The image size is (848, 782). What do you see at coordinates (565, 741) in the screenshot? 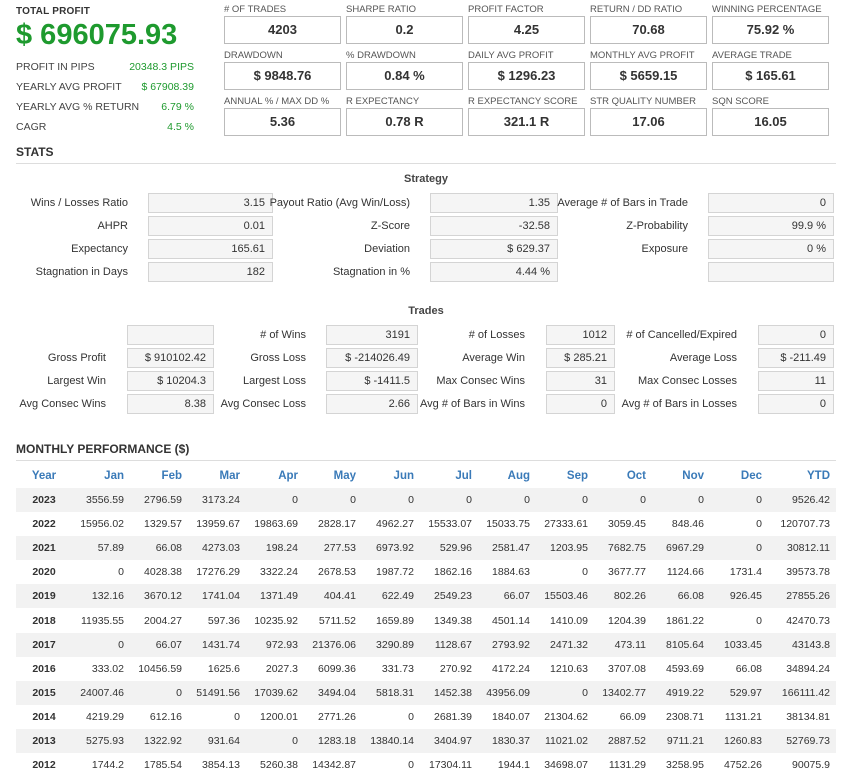
I see `table-cell: 11021.02` at bounding box center [565, 741].